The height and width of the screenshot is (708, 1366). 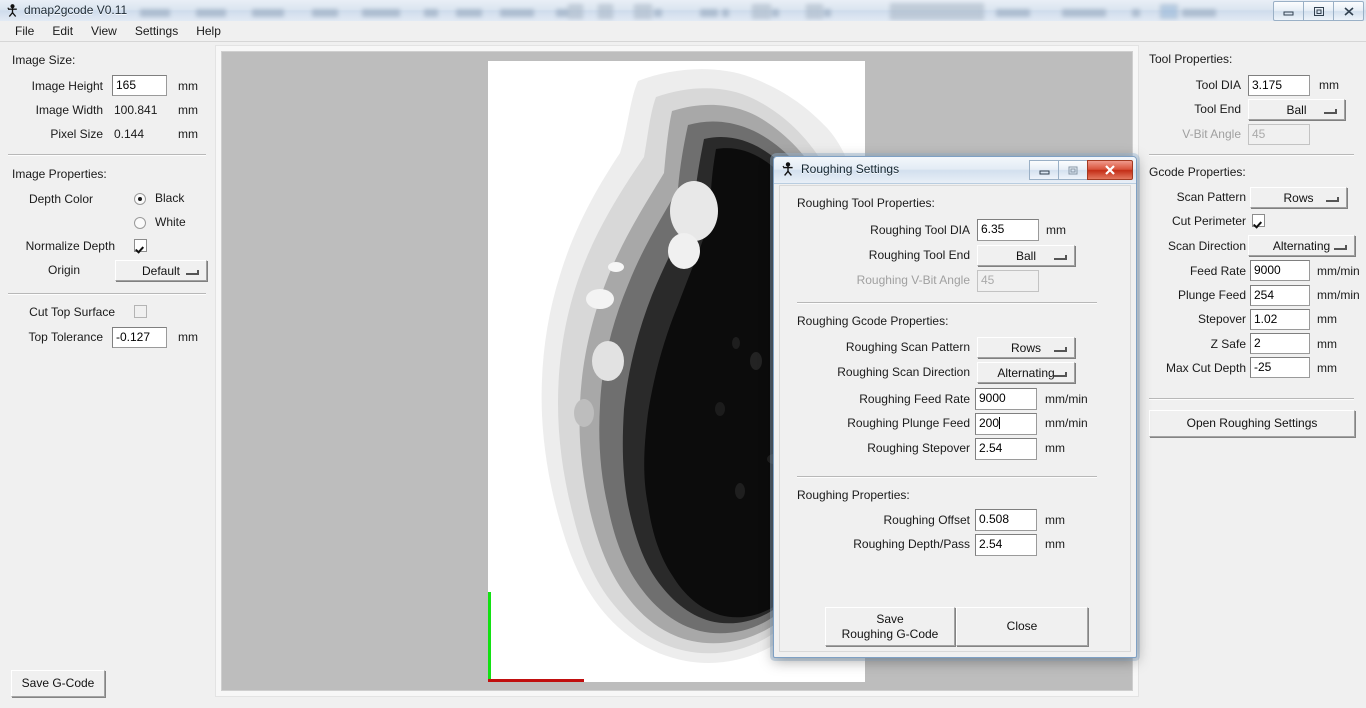 What do you see at coordinates (140, 311) in the screenshot?
I see `cut-top-surface-checkbox` at bounding box center [140, 311].